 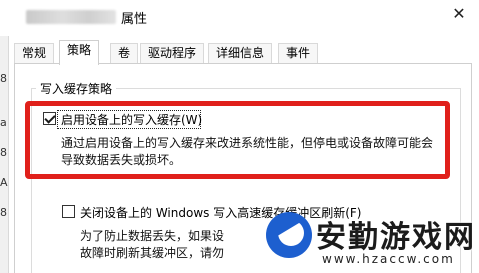 What do you see at coordinates (239, 18) in the screenshot?
I see `title-bar: 属性 ✕` at bounding box center [239, 18].